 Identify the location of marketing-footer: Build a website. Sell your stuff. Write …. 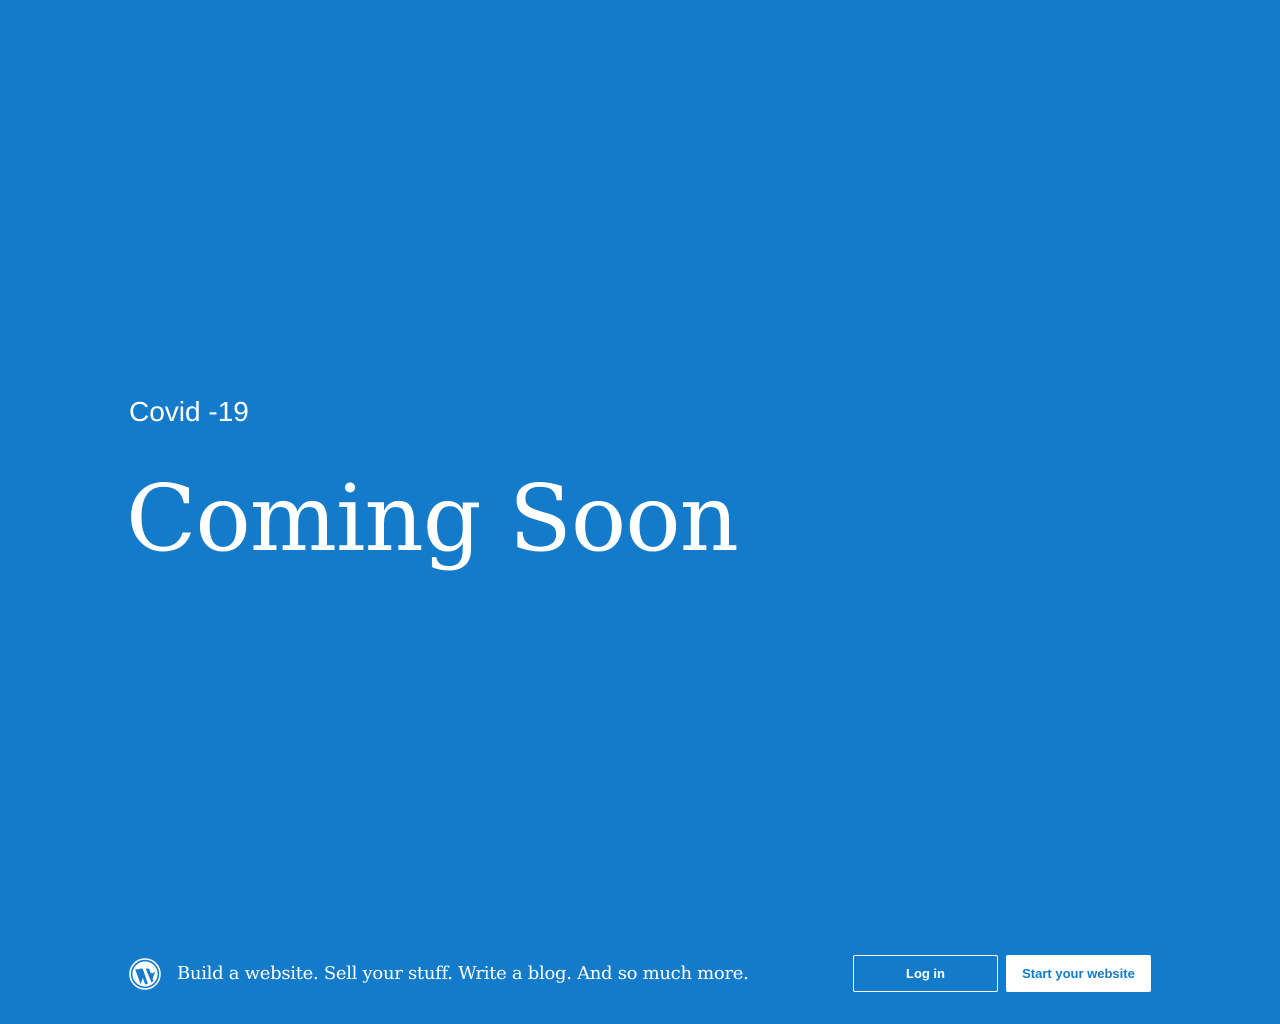
(640, 973).